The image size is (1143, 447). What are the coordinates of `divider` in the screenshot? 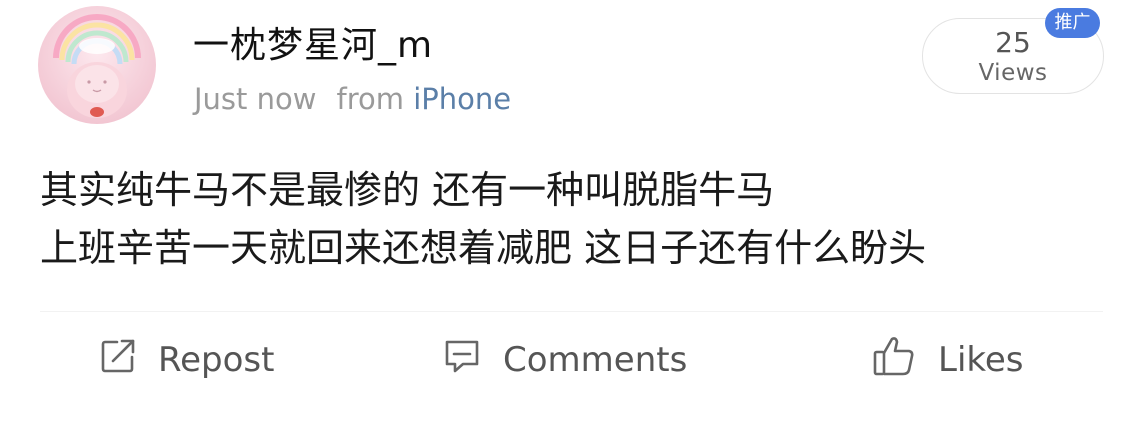 It's located at (571, 311).